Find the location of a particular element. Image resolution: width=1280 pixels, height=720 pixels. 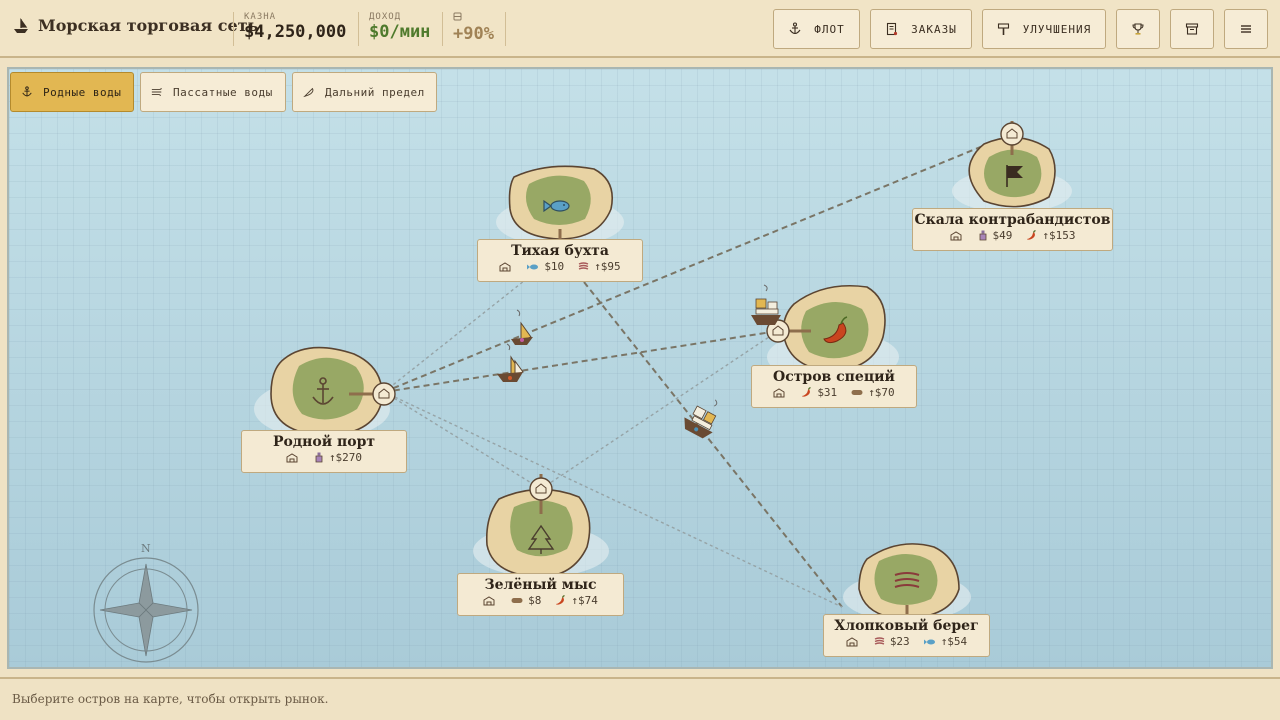

hamburger-menu-icon is located at coordinates (1246, 29).